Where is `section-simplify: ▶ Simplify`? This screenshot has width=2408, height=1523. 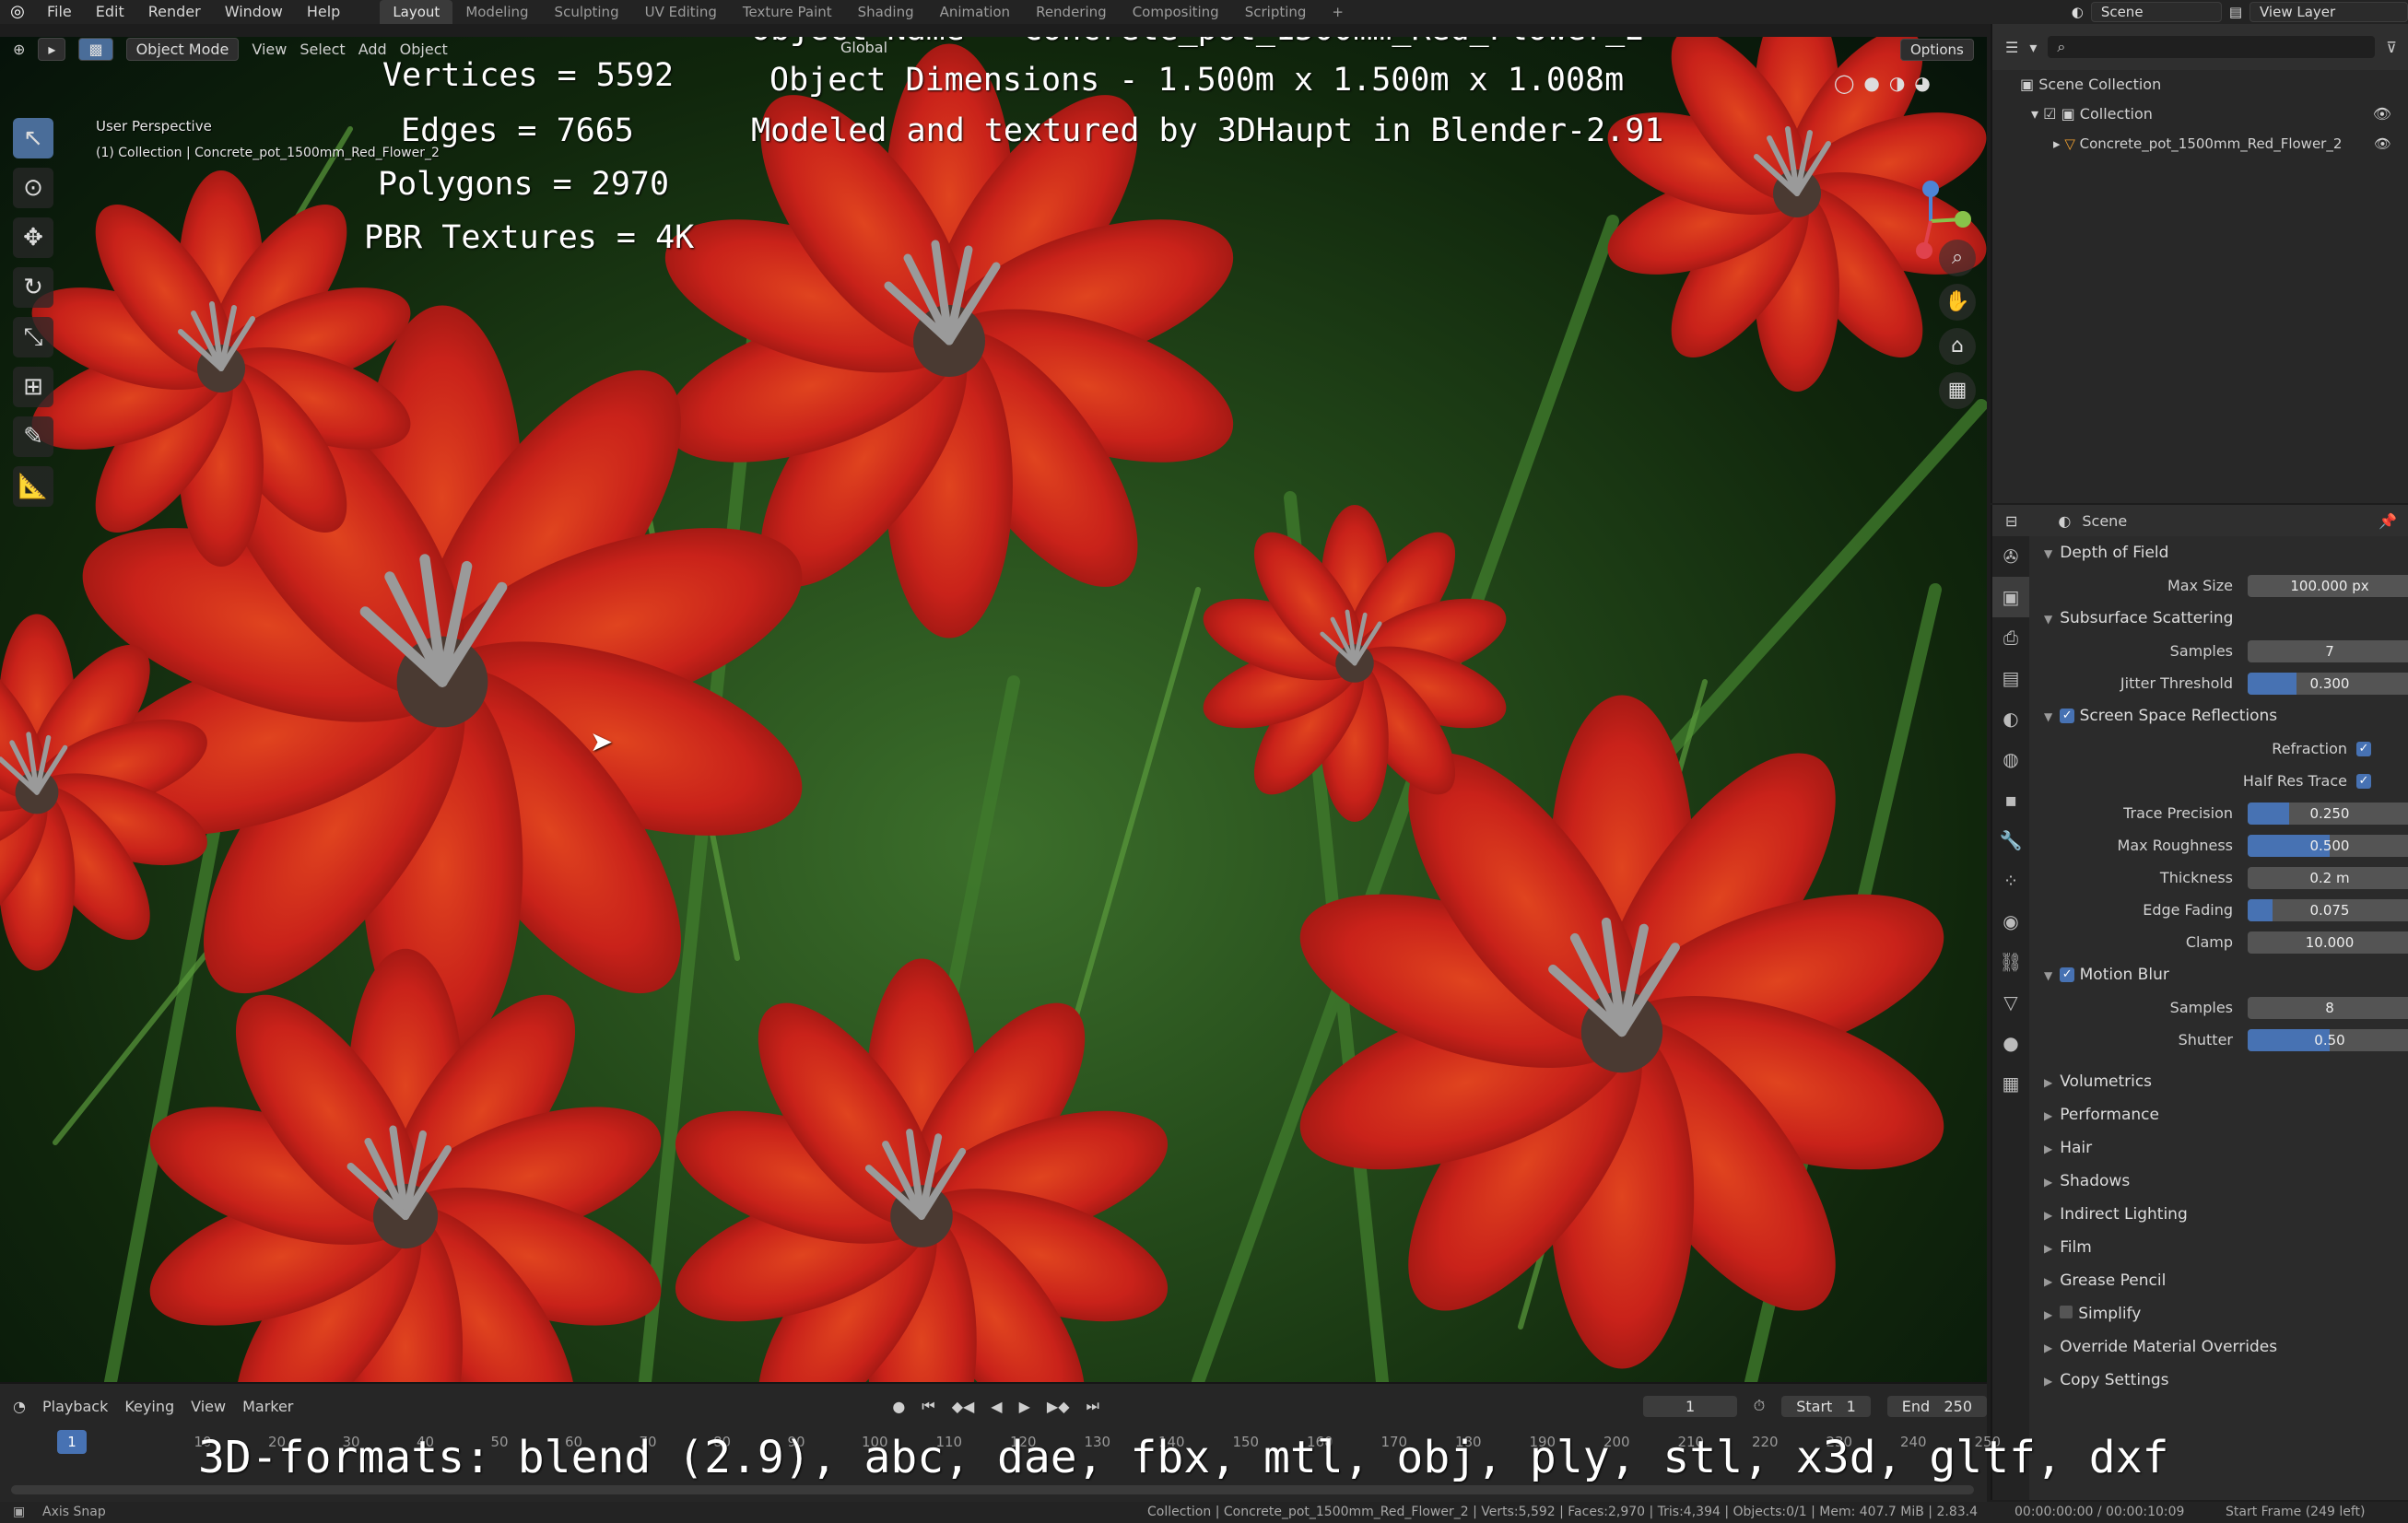 section-simplify: ▶ Simplify is located at coordinates (2219, 1314).